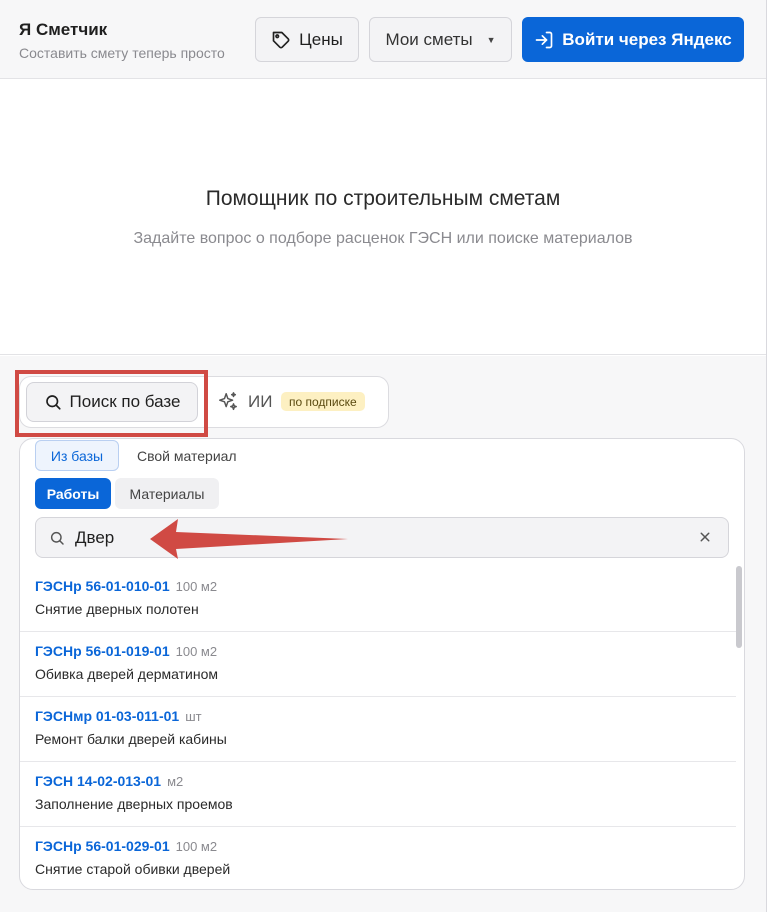  Describe the element at coordinates (491, 39) in the screenshot. I see `caret-down-icon: ▼` at that location.